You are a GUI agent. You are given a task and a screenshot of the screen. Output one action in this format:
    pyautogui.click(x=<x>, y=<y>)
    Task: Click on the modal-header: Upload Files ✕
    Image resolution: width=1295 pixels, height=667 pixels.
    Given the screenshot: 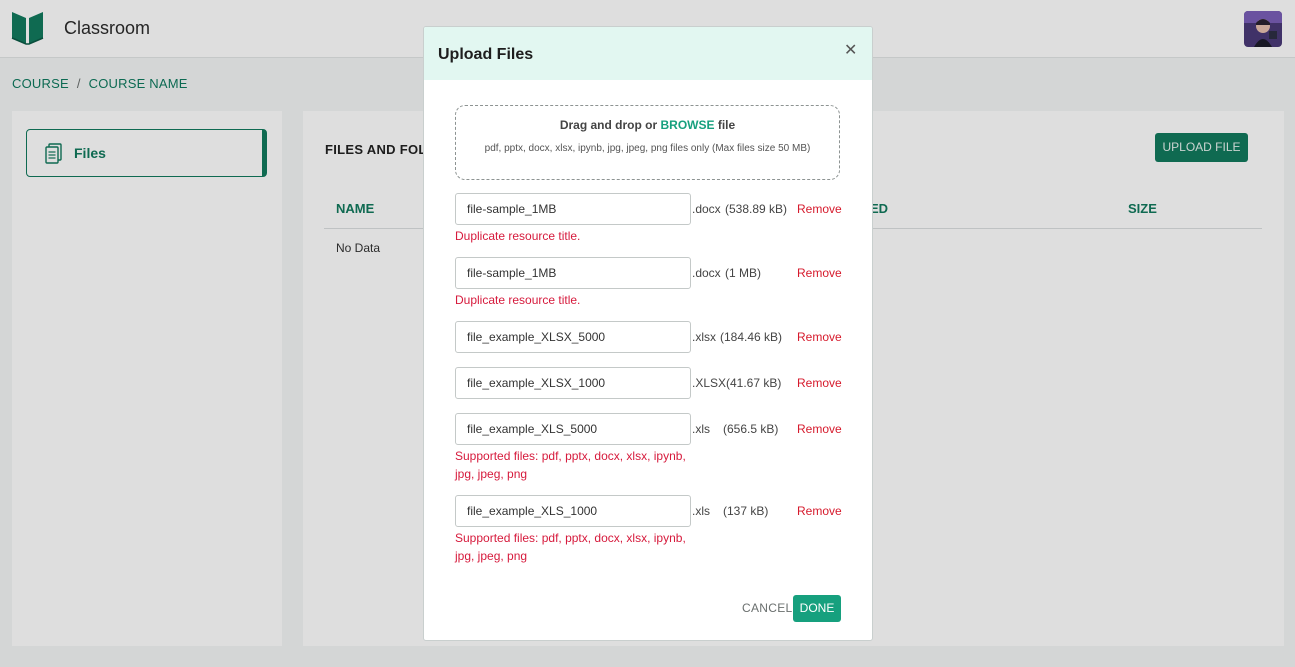 What is the action you would take?
    pyautogui.click(x=648, y=53)
    